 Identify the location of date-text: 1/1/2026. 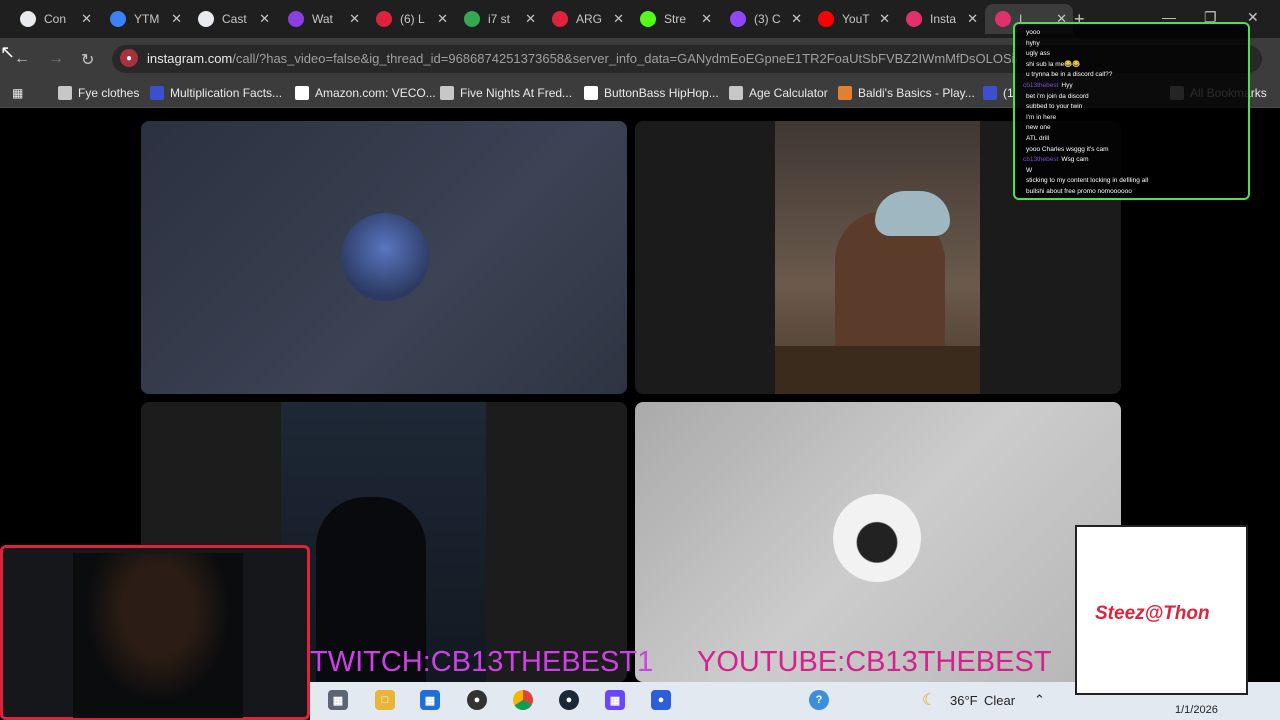
(1196, 710).